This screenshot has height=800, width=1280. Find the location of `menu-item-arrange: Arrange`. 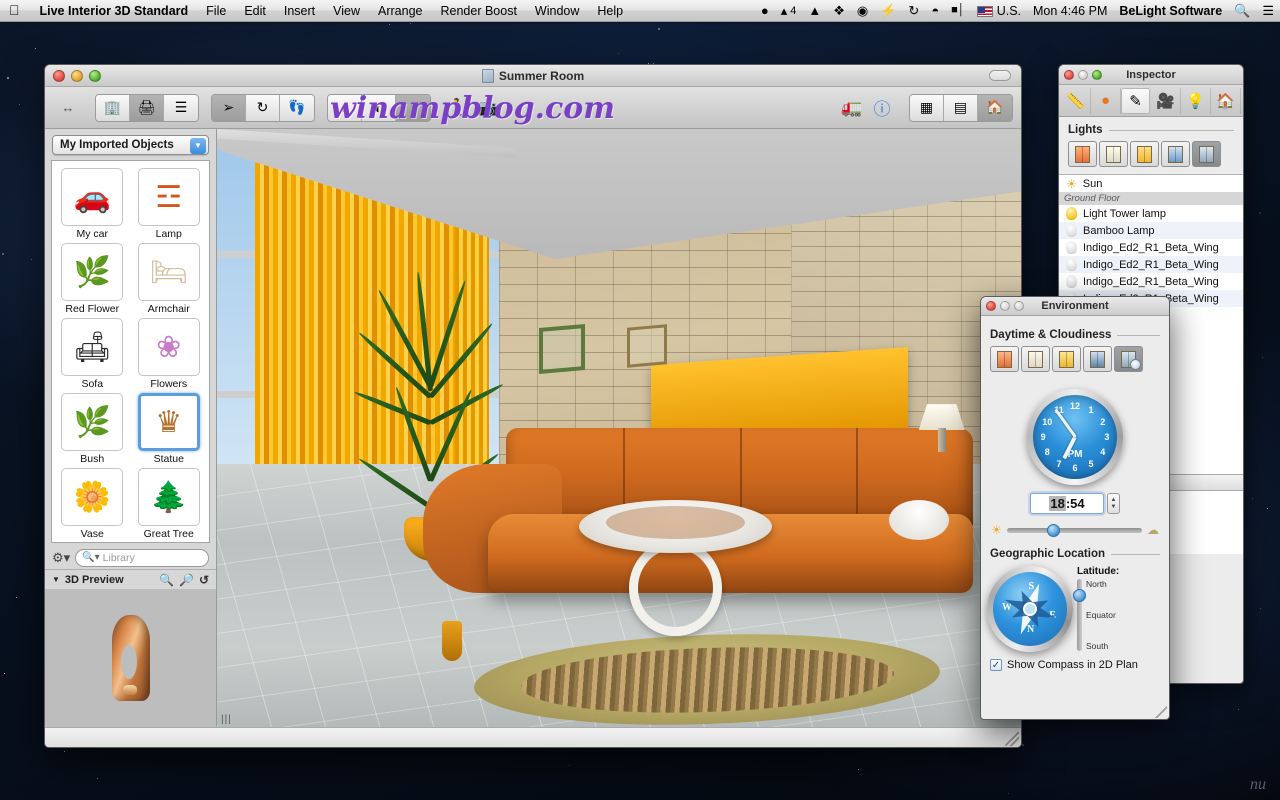

menu-item-arrange: Arrange is located at coordinates (400, 11).